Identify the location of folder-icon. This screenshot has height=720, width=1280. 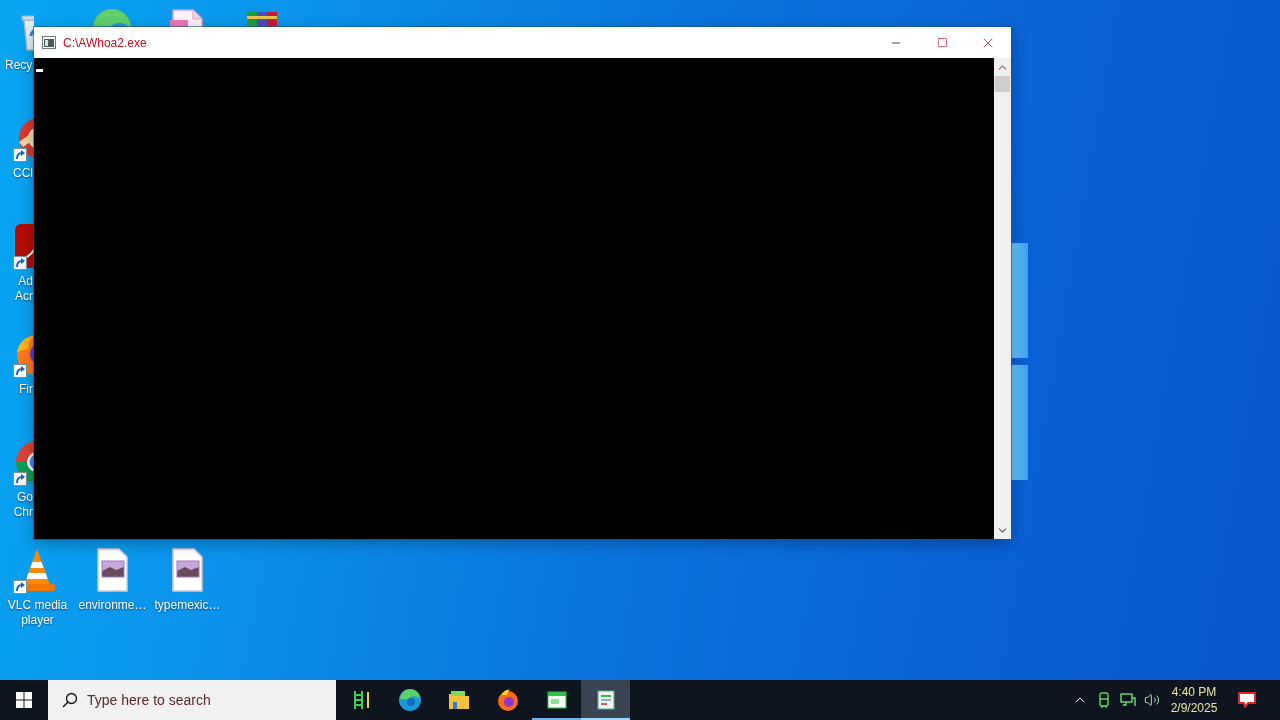
(458, 700).